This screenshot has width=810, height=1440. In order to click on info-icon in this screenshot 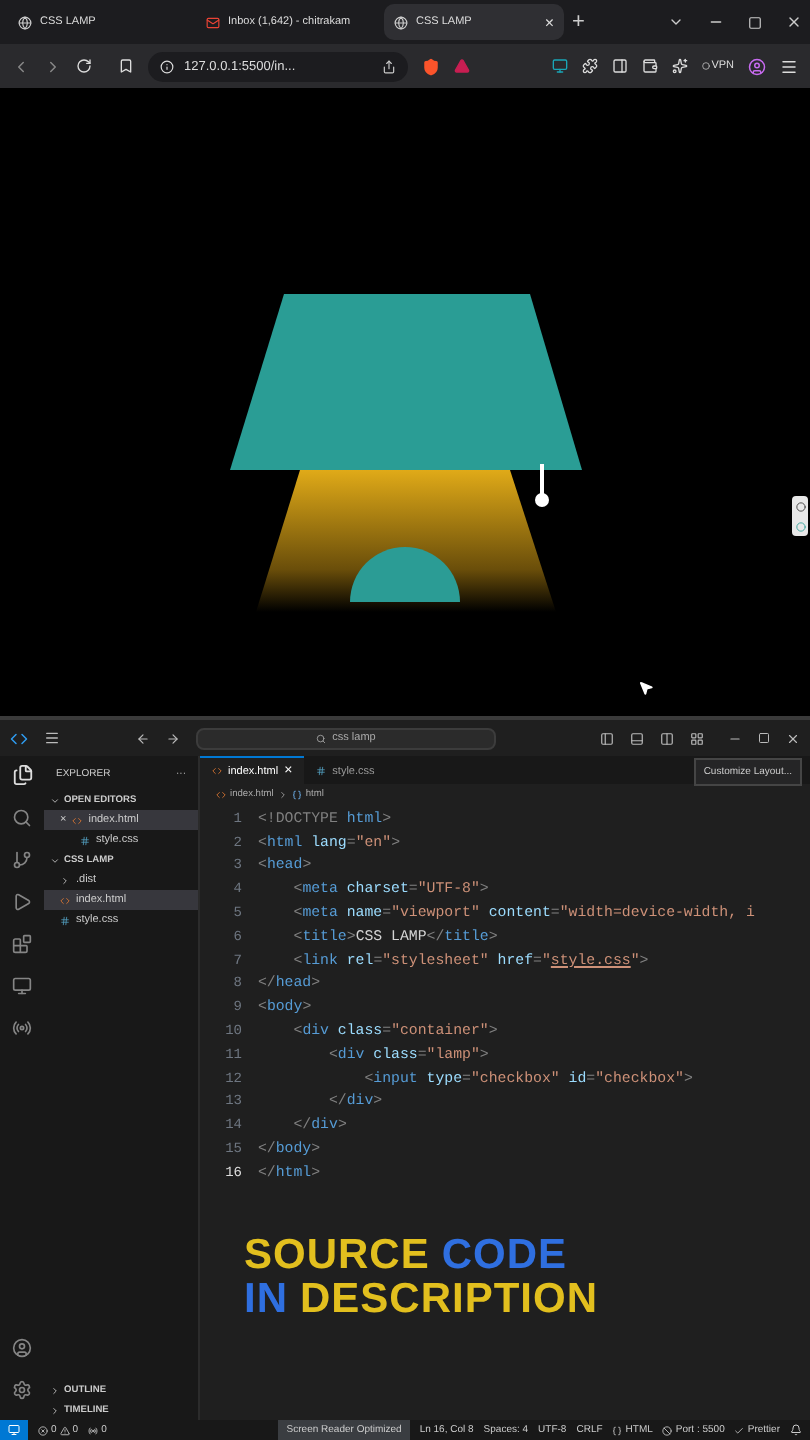, I will do `click(167, 66)`.